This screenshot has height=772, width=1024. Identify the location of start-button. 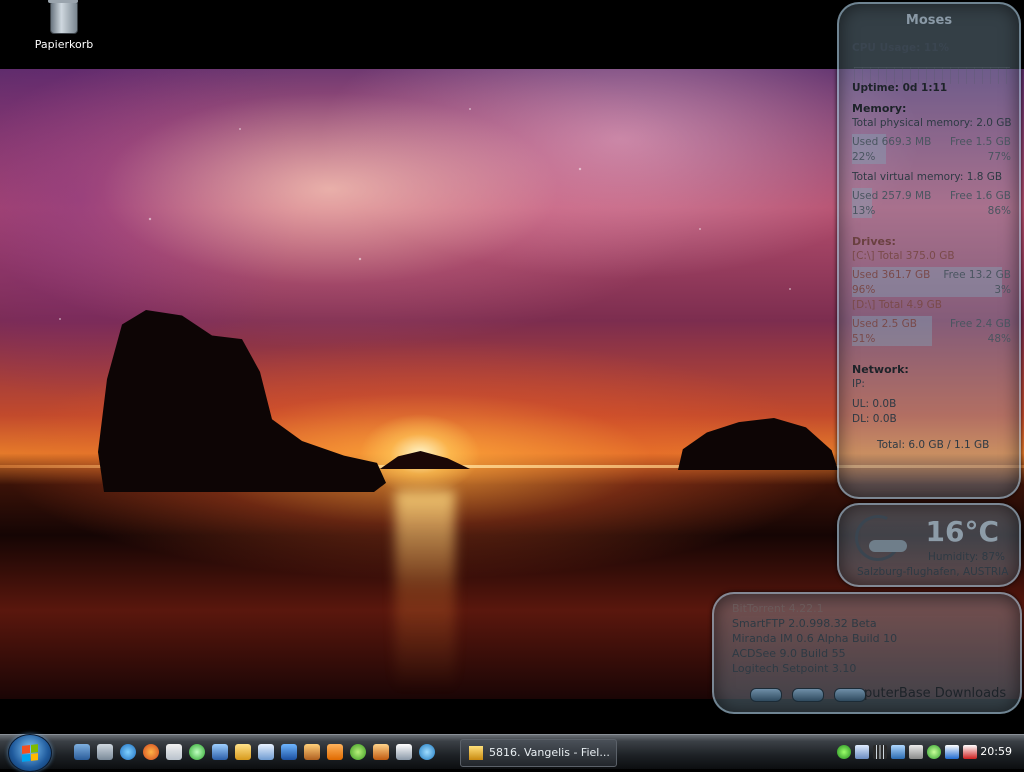
(30, 753).